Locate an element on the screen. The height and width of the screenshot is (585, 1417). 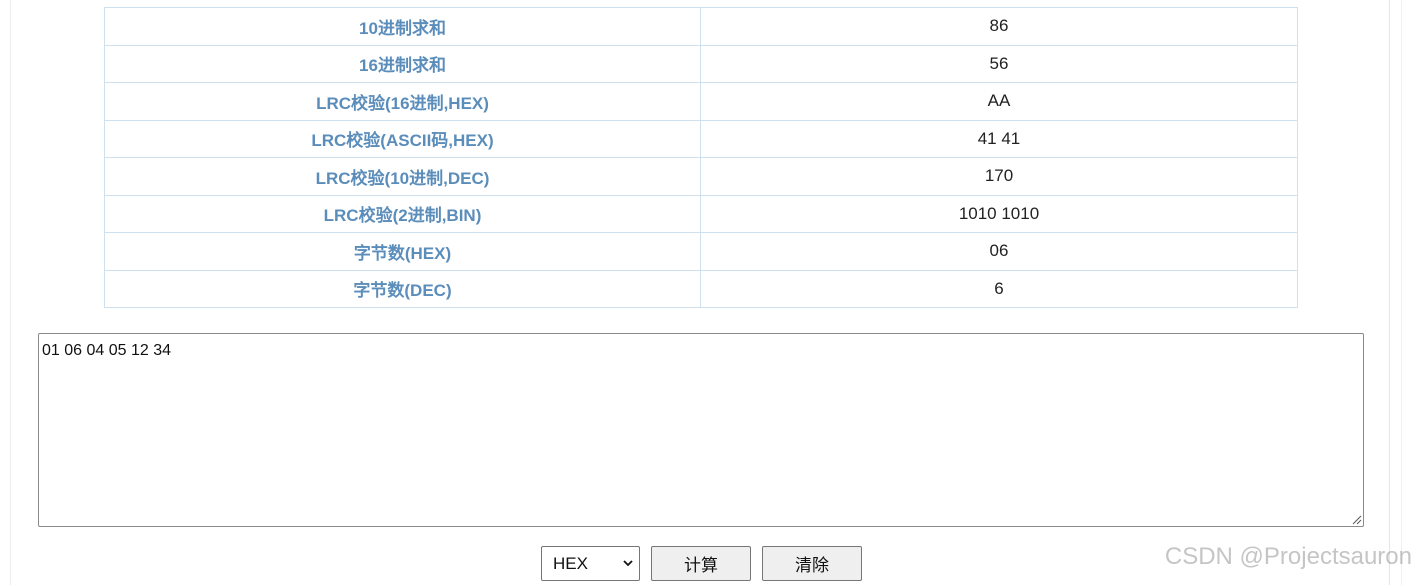
watermark: CSDN @Projectsauron is located at coordinates (1288, 556).